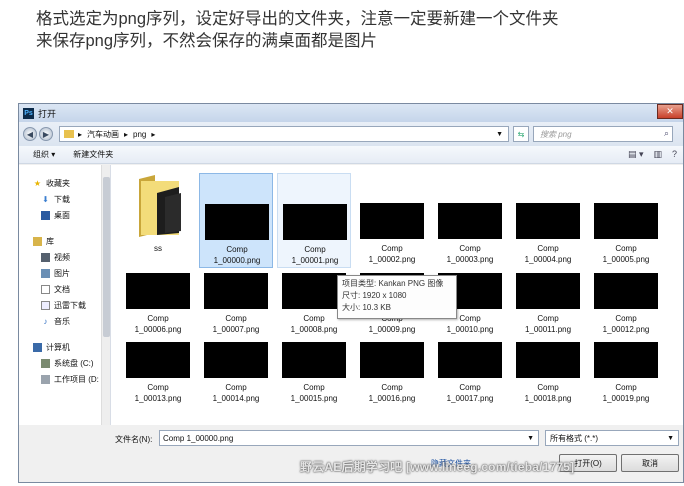  I want to click on file-item: Comp 1_00019.png, so click(626, 376).